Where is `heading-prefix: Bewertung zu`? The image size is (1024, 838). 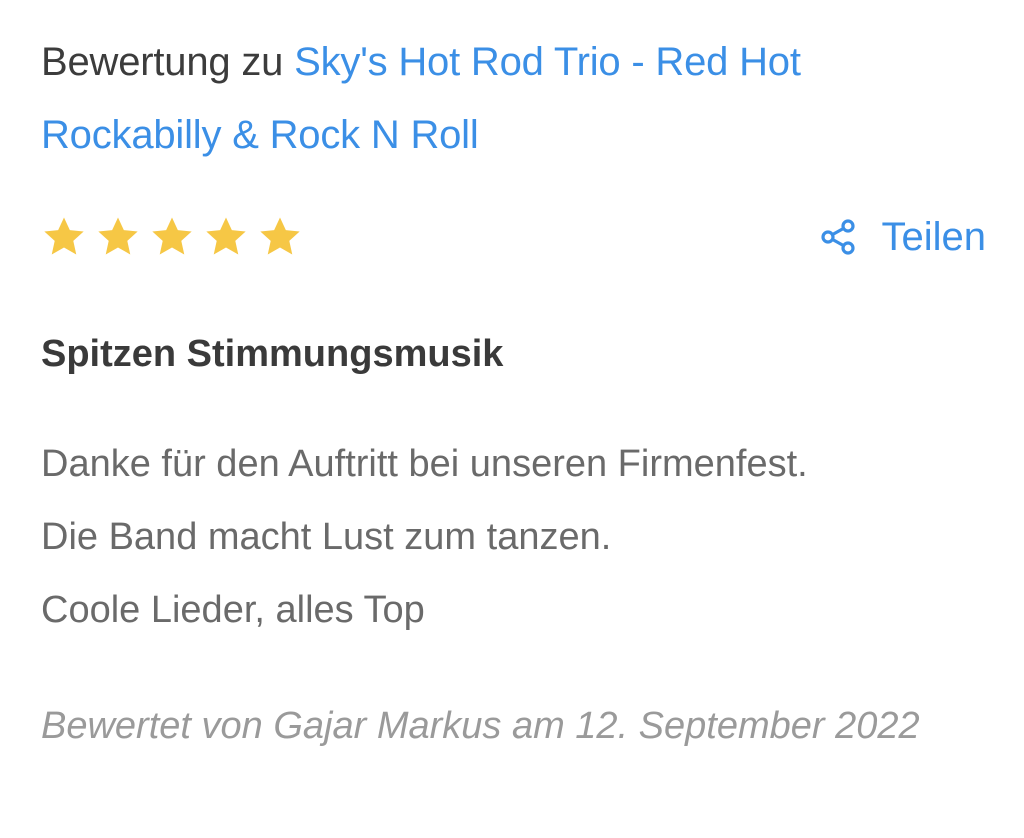 heading-prefix: Bewertung zu is located at coordinates (168, 62).